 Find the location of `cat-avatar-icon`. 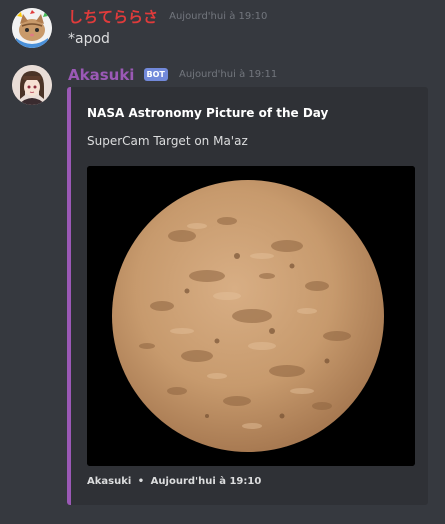

cat-avatar-icon is located at coordinates (32, 28).